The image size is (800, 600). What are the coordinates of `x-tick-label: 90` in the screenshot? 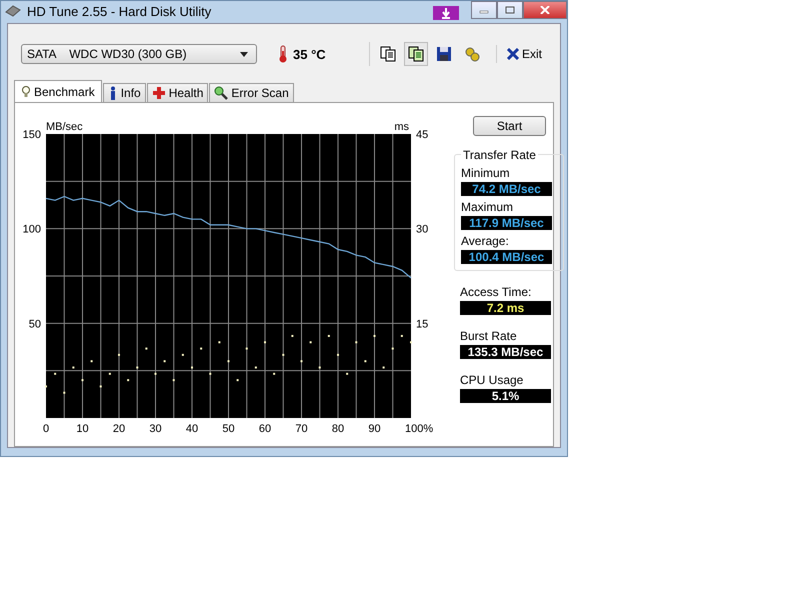 It's located at (374, 429).